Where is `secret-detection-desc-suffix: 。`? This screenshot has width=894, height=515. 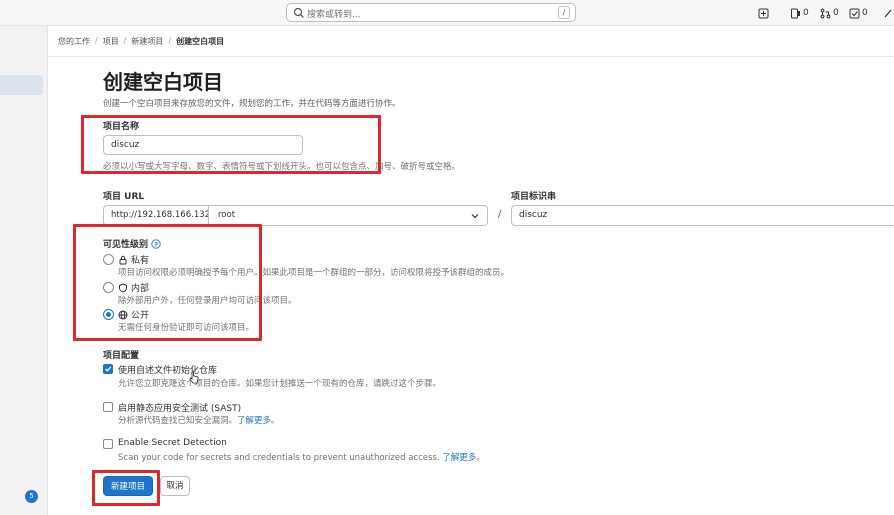
secret-detection-desc-suffix: 。 is located at coordinates (480, 458).